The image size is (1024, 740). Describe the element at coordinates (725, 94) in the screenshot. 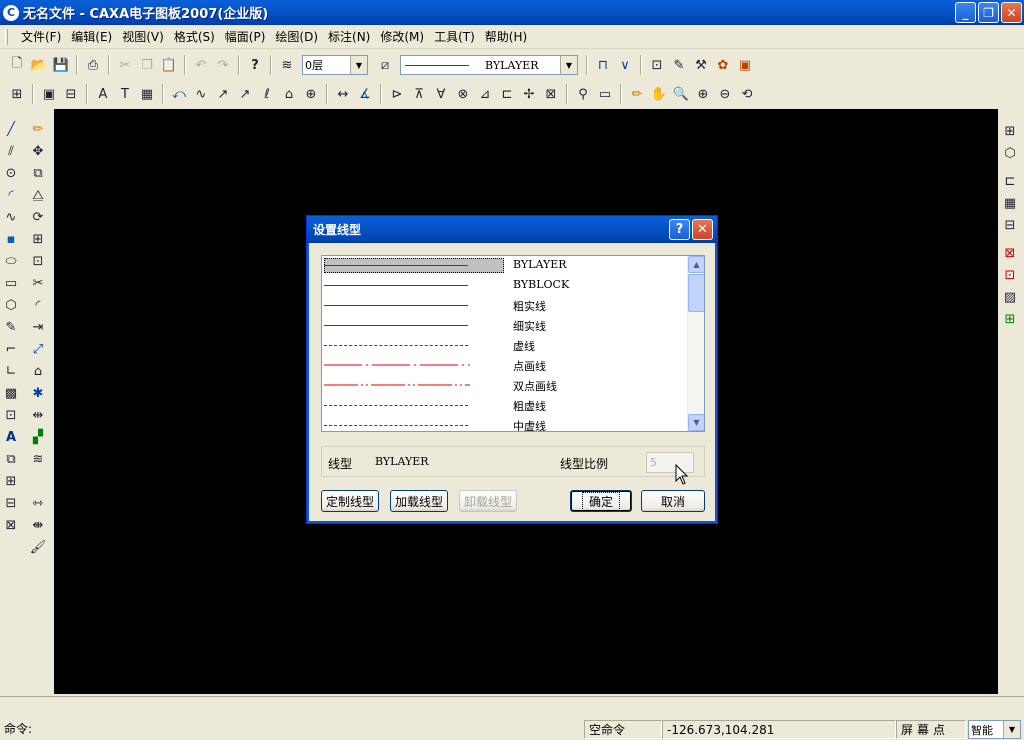

I see `zoom-icon: ⊖` at that location.